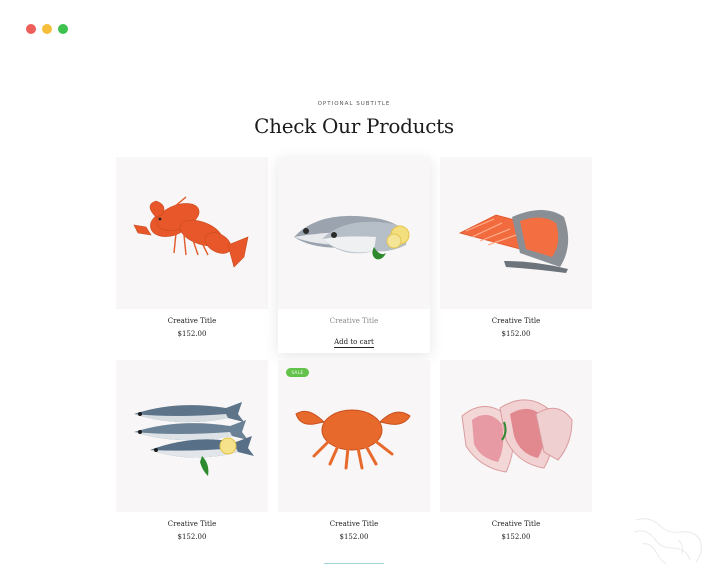 The height and width of the screenshot is (566, 708). I want to click on product-image-salmon, so click(516, 233).